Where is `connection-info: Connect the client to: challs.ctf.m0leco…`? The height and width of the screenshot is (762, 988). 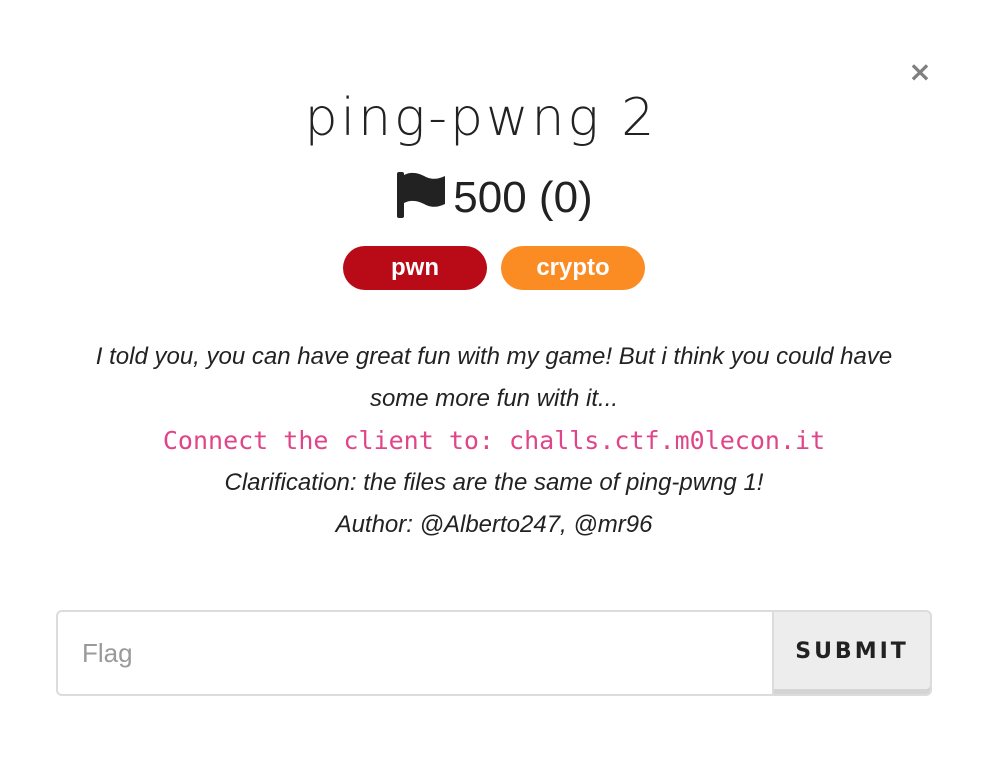 connection-info: Connect the client to: challs.ctf.m0leco… is located at coordinates (494, 440).